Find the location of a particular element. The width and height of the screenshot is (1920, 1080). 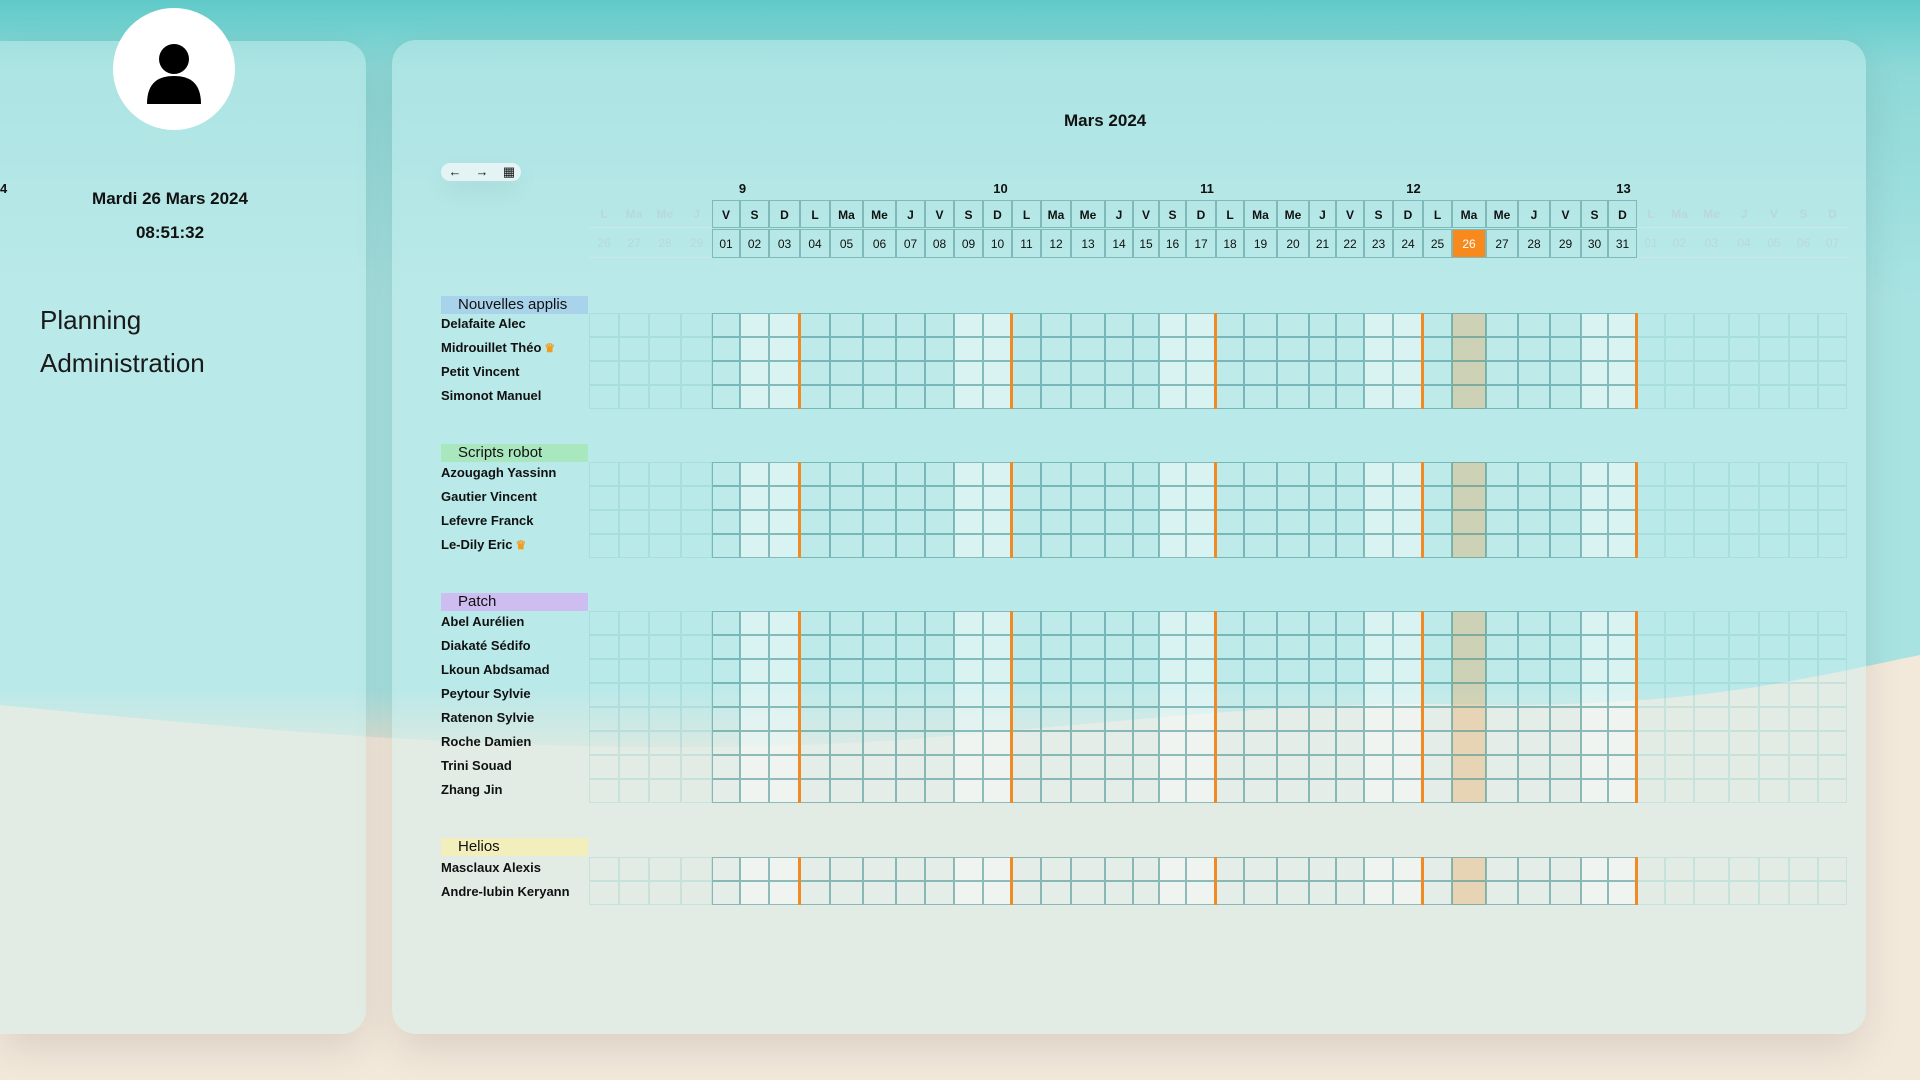

day-number: 08 is located at coordinates (939, 243).